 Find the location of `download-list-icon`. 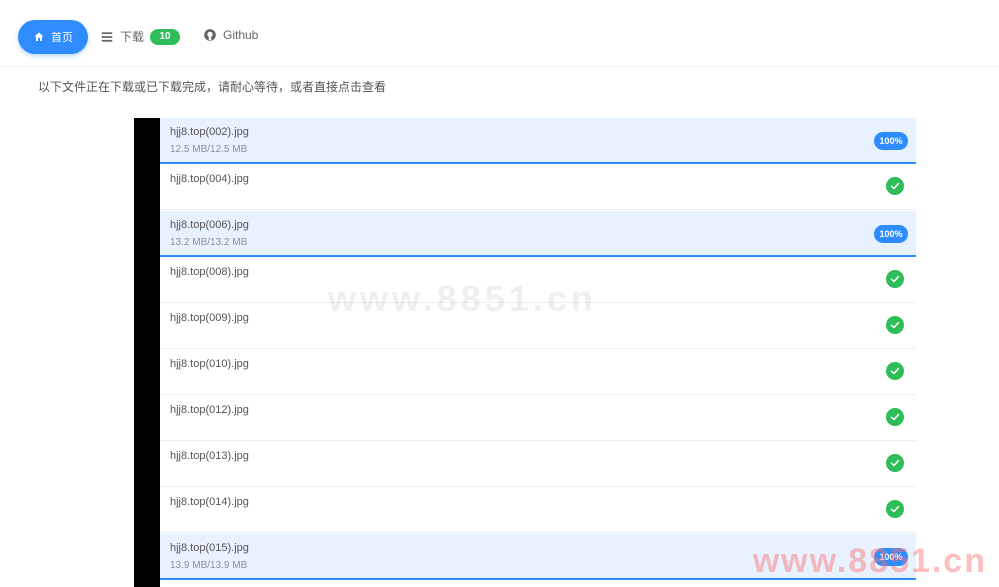

download-list-icon is located at coordinates (107, 37).